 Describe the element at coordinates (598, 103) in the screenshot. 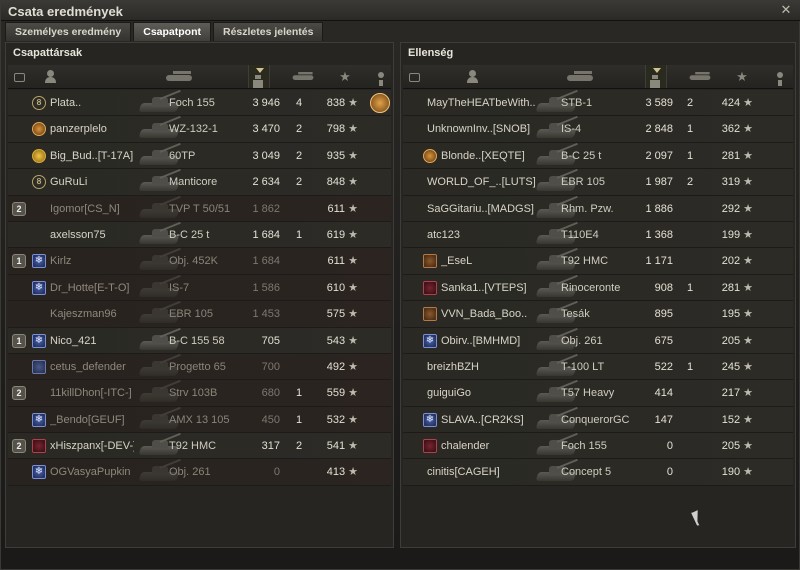

I see `player-row: MayTheHEATbeWith.. STB-1 3 589 2 424 ★` at that location.